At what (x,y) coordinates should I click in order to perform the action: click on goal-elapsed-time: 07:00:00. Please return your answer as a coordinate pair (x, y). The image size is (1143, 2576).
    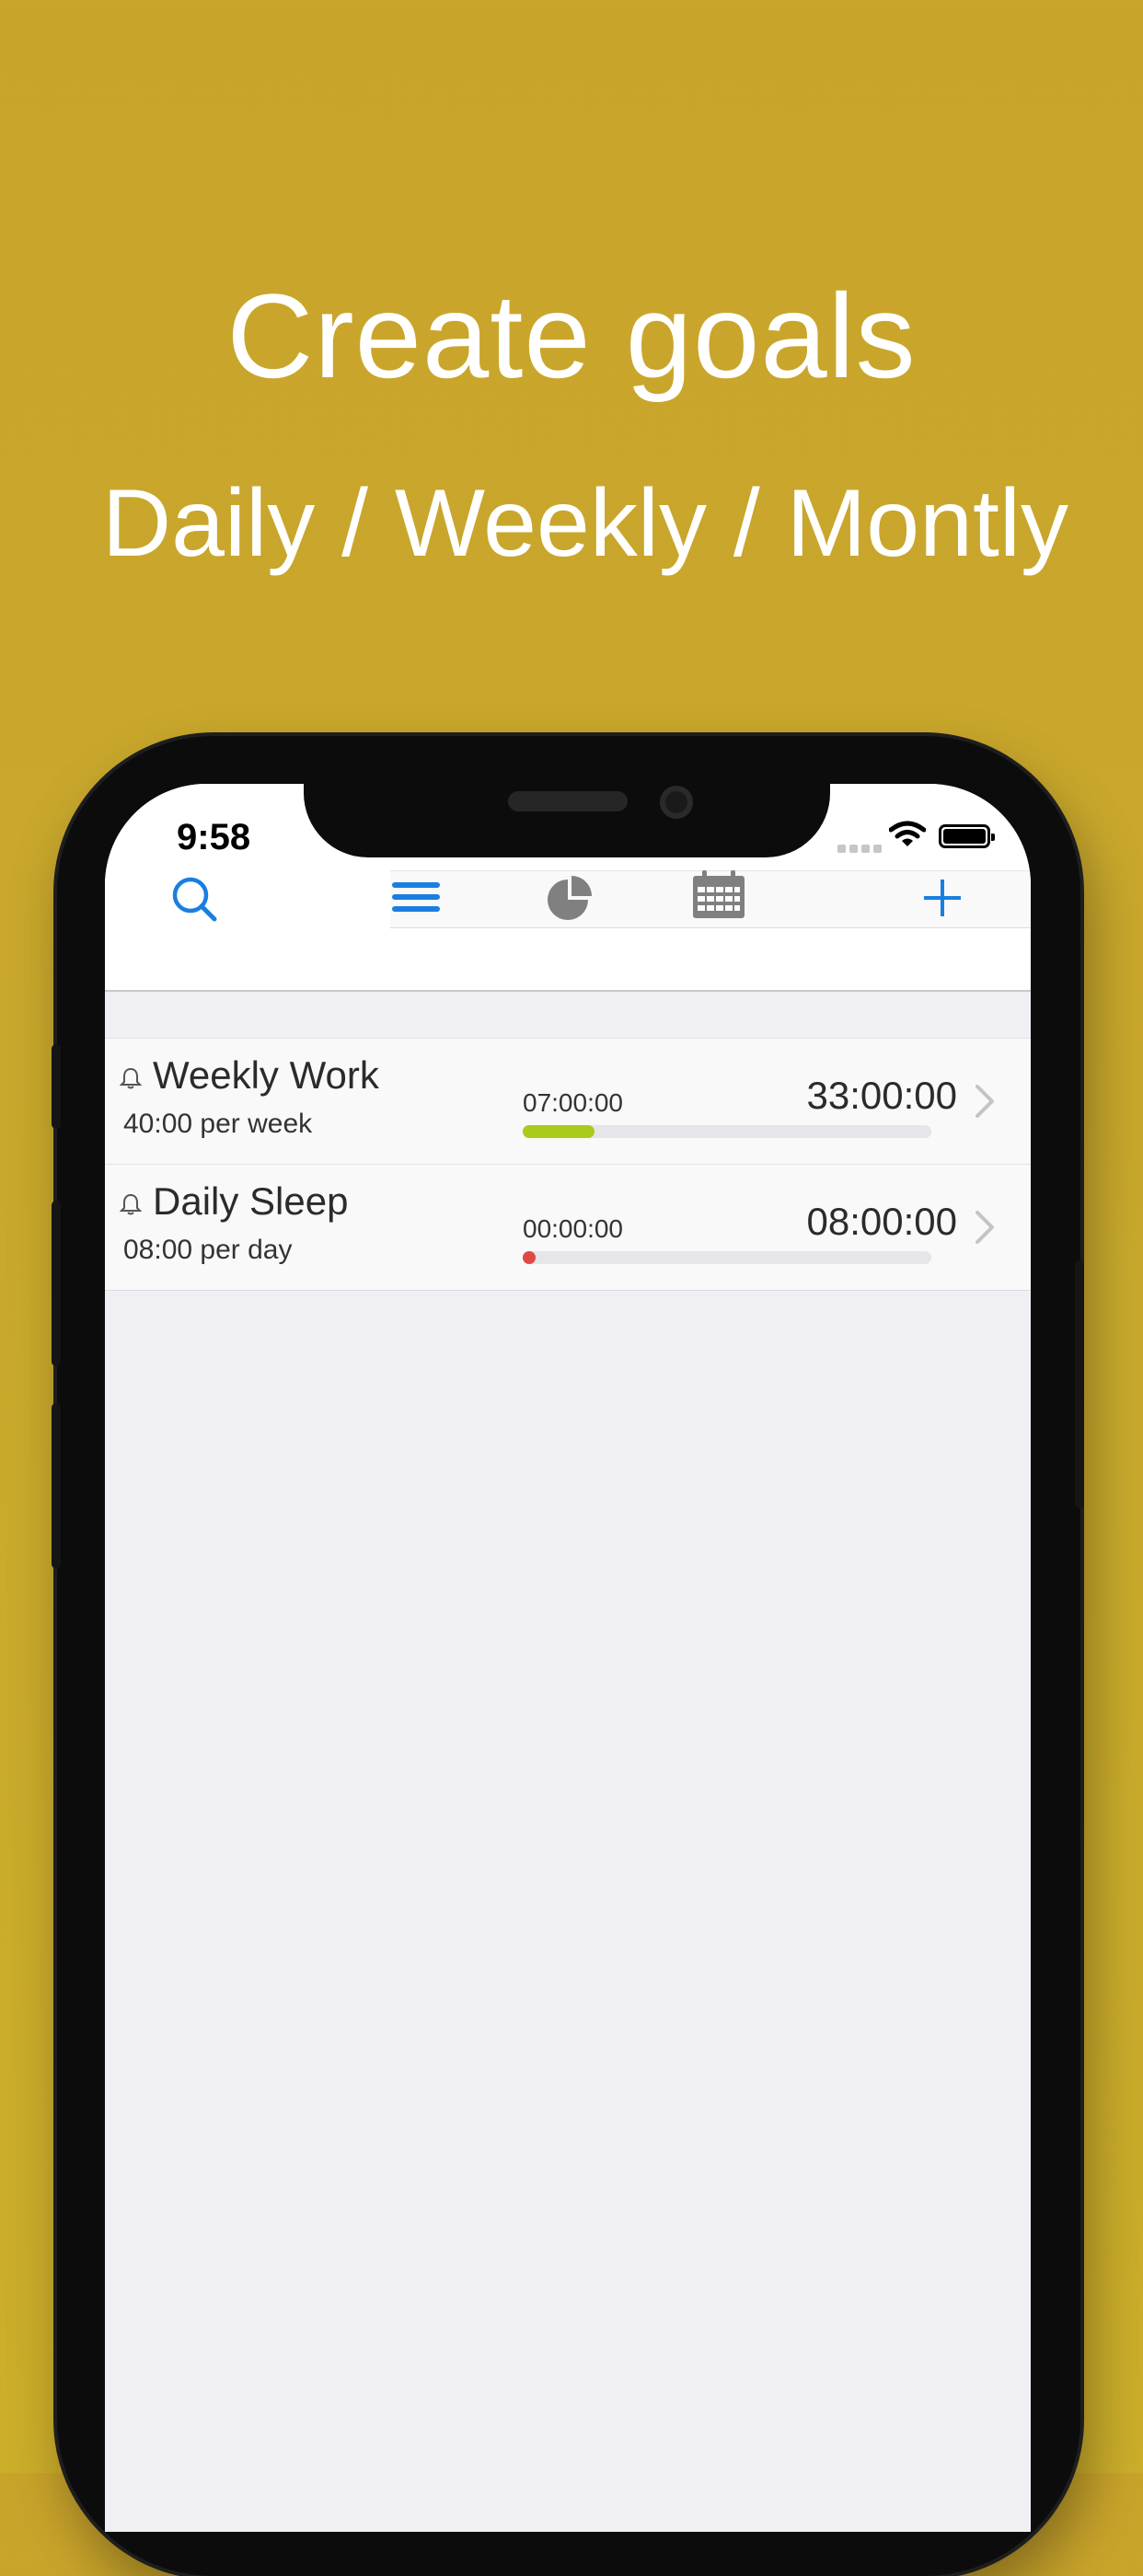
    Looking at the image, I should click on (573, 1102).